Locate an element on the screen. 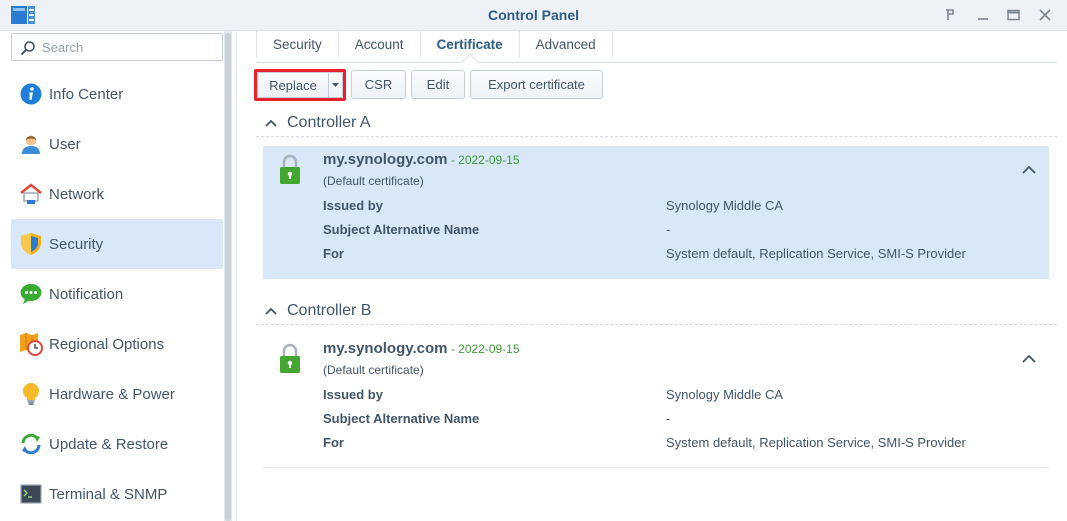 The width and height of the screenshot is (1067, 521). maximize-button is located at coordinates (1013, 15).